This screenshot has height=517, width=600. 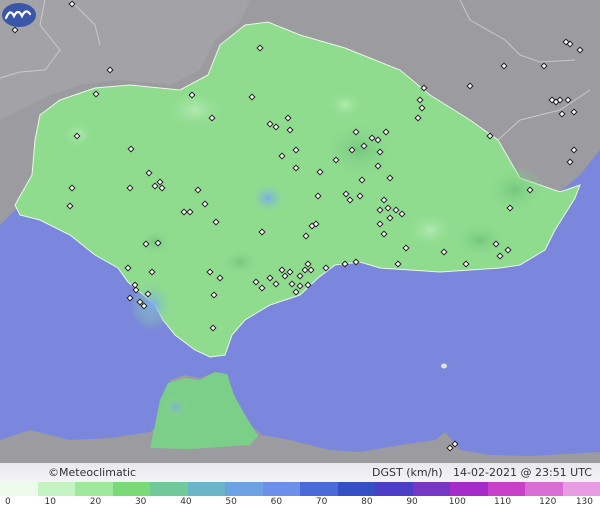 I want to click on time-label: 23:51 UTC, so click(x=563, y=472).